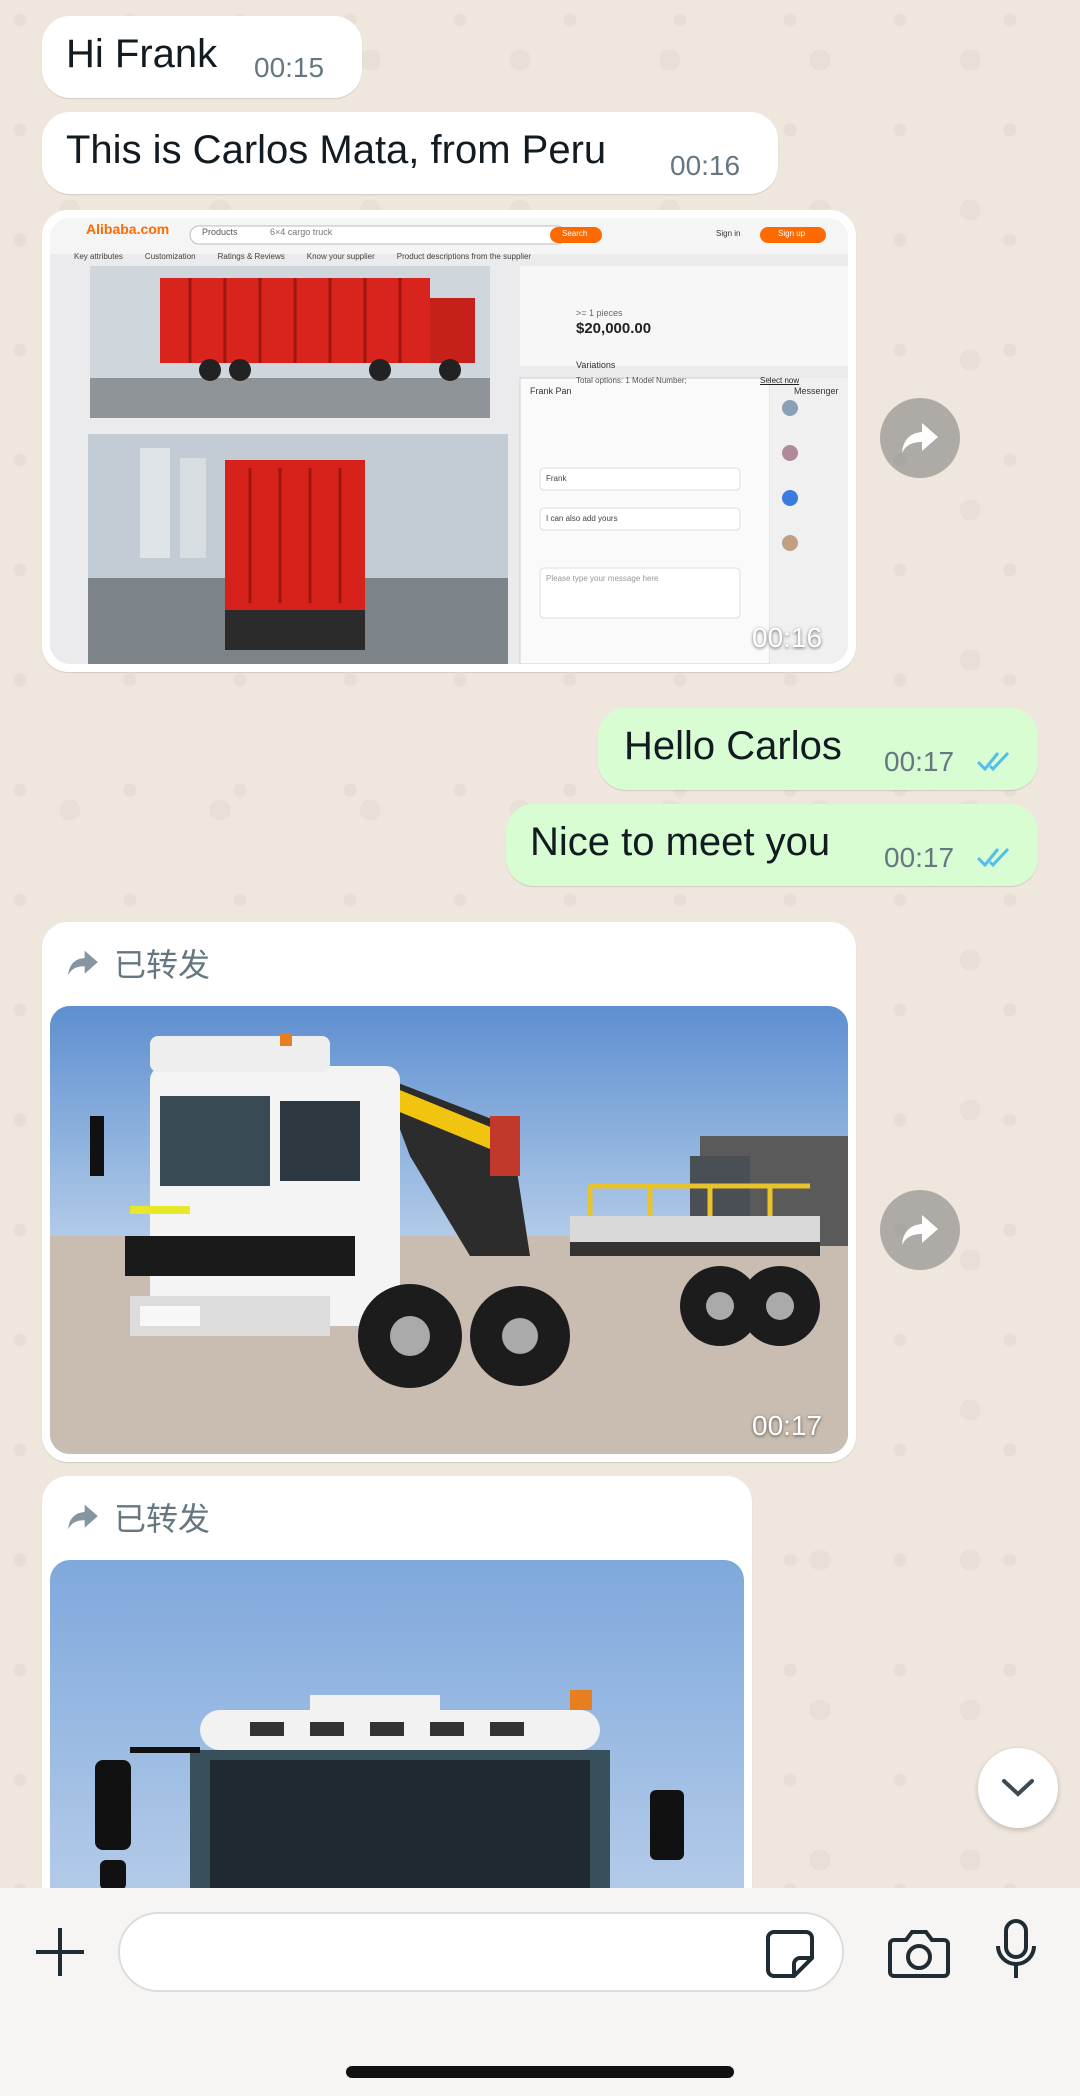 This screenshot has width=1080, height=2096. I want to click on screenshot-chat-line: Frank, so click(556, 478).